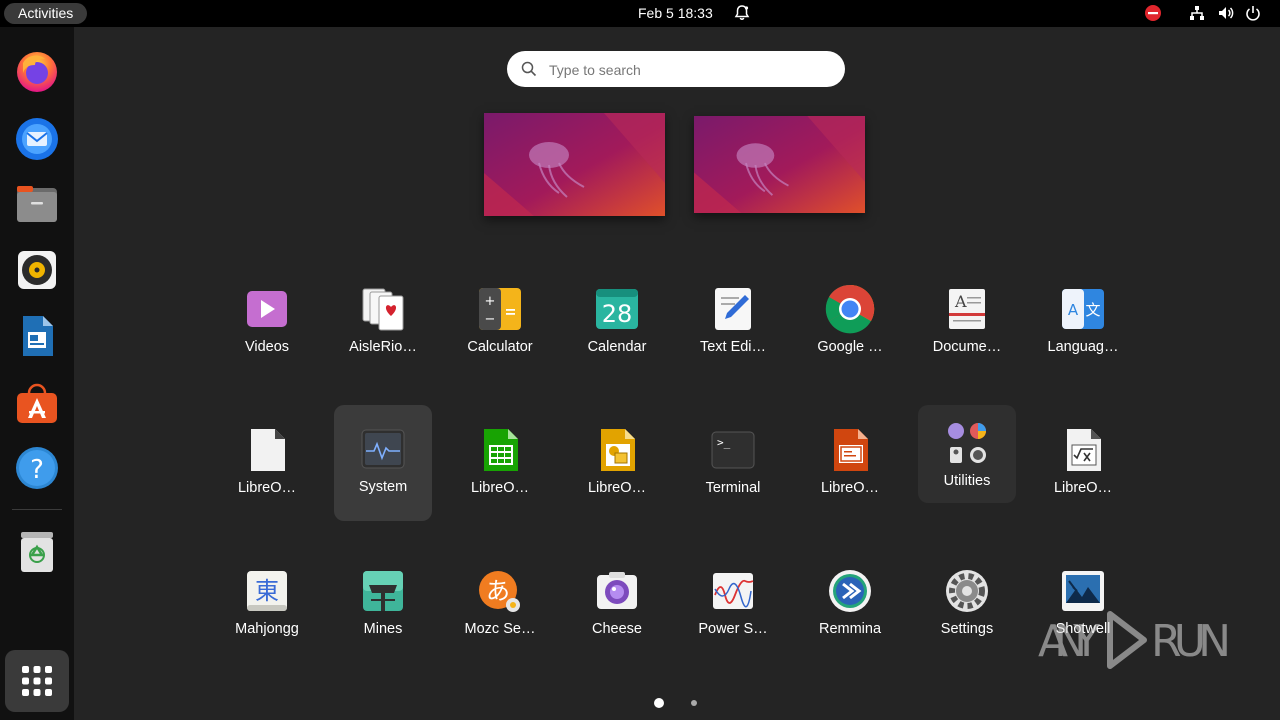  I want to click on svg-text: 東, so click(267, 591).